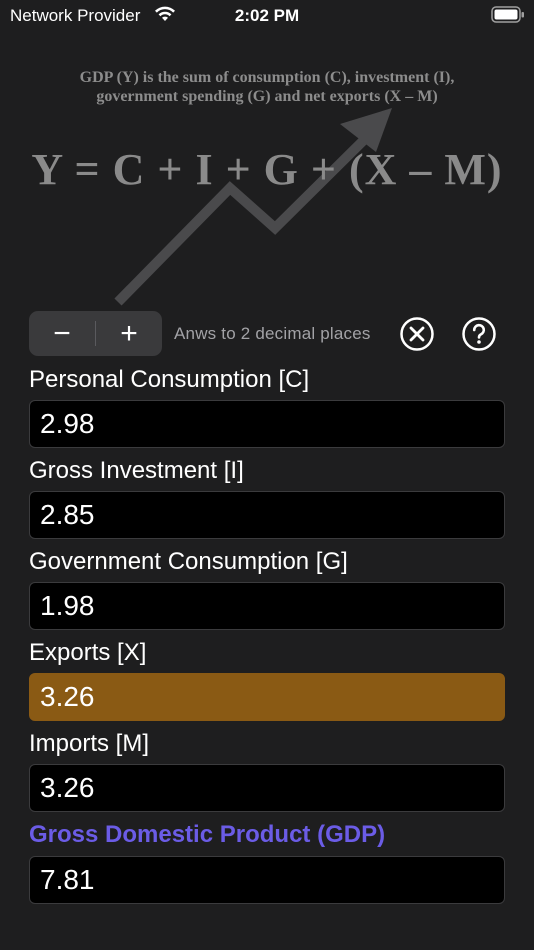 Image resolution: width=534 pixels, height=950 pixels. I want to click on government-input: 1.98, so click(267, 606).